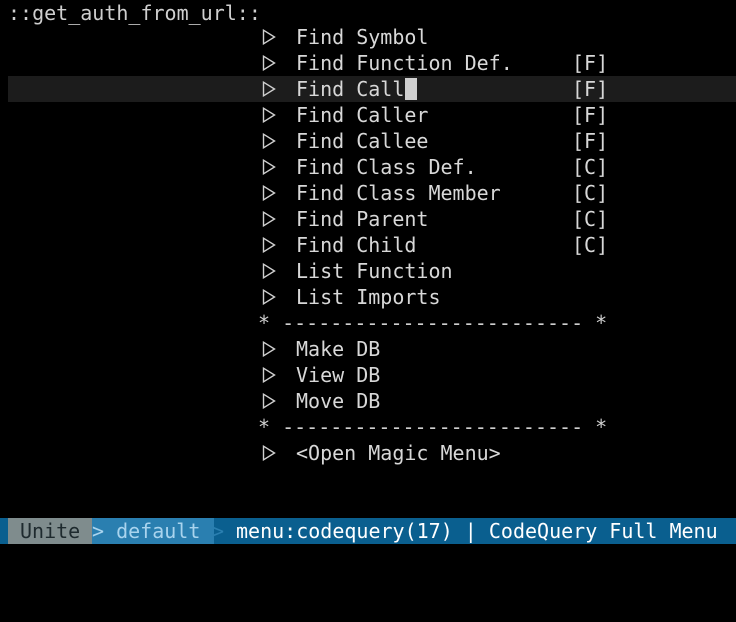 This screenshot has width=736, height=622. I want to click on menu-item: Find Callee [F], so click(368, 141).